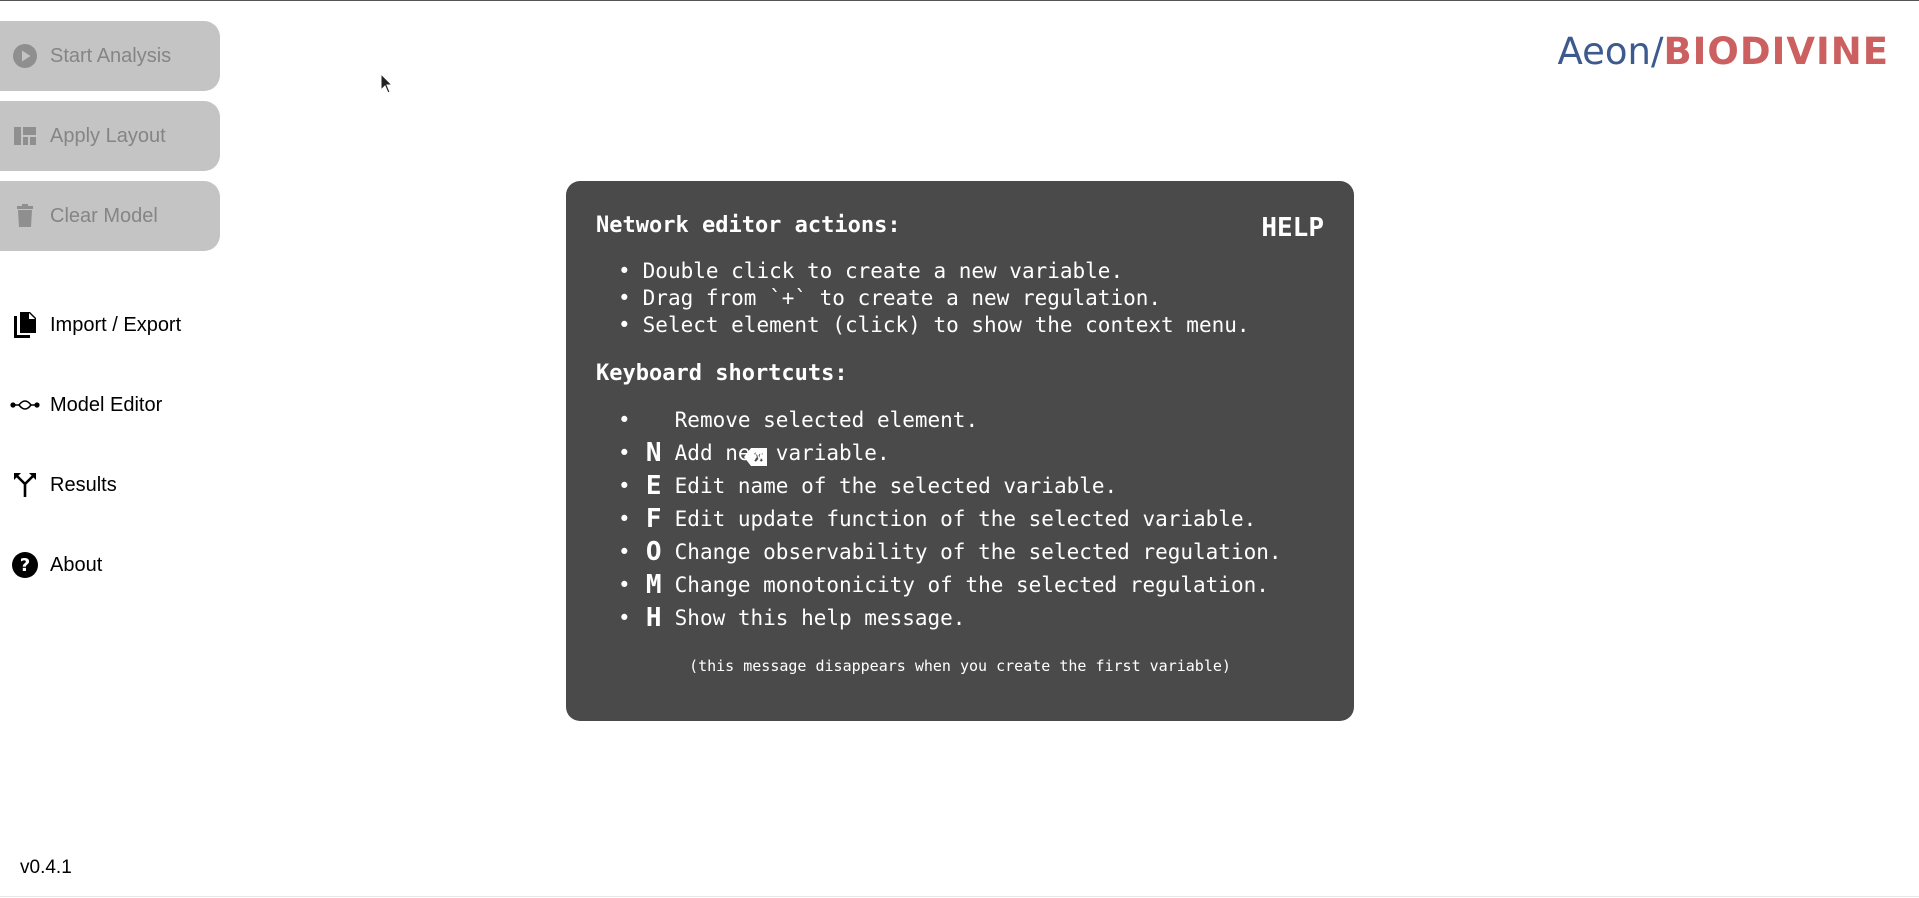 This screenshot has height=898, width=1919. Describe the element at coordinates (653, 618) in the screenshot. I see `shortcut-key: H` at that location.